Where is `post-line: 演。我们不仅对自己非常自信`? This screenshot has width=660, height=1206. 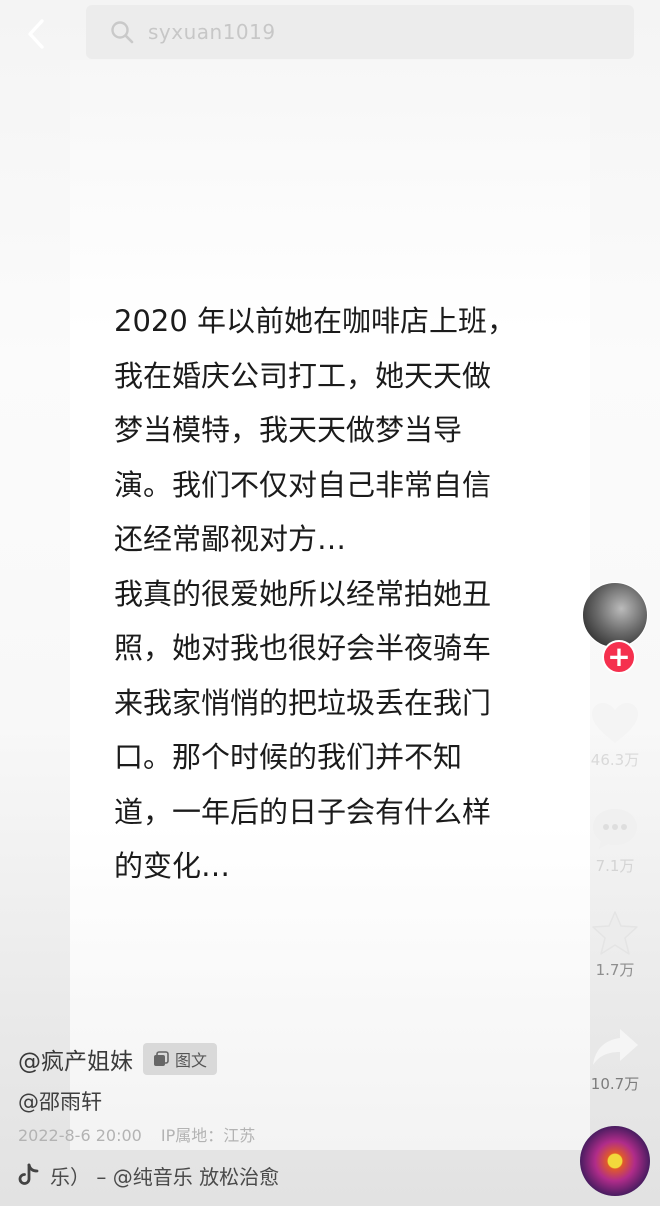
post-line: 演。我们不仅对自己非常自信 is located at coordinates (303, 484).